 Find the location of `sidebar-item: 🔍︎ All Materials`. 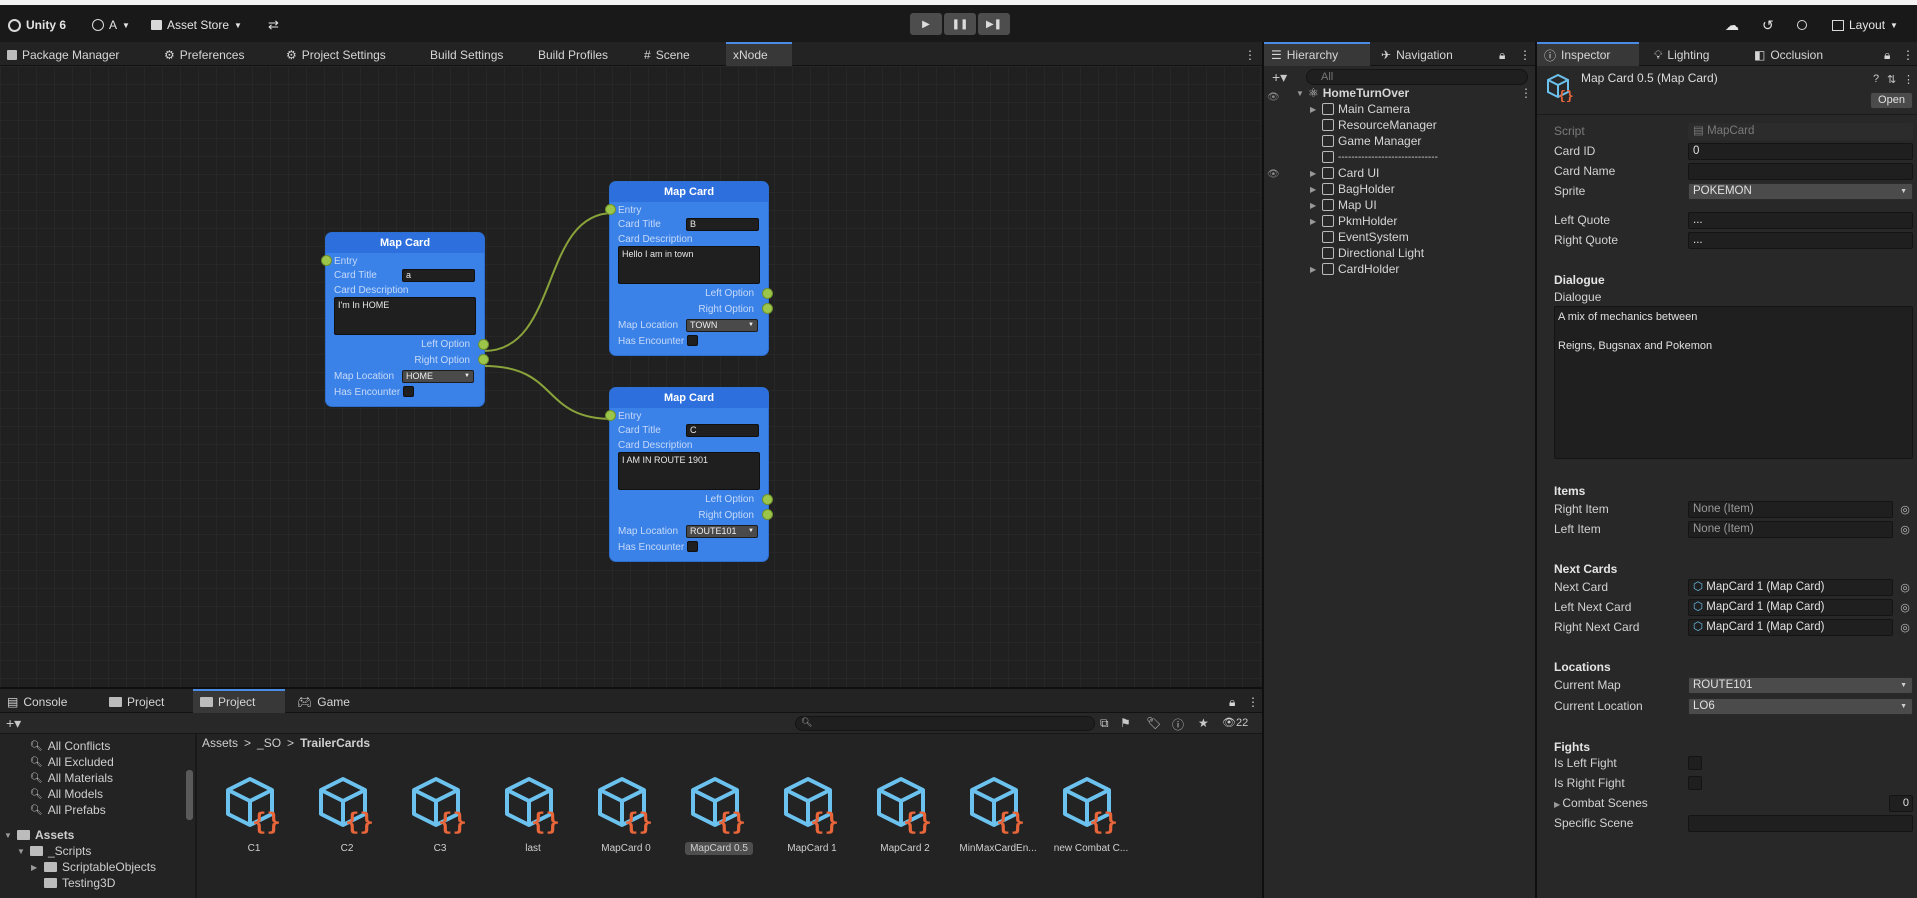

sidebar-item: 🔍︎ All Materials is located at coordinates (71, 778).